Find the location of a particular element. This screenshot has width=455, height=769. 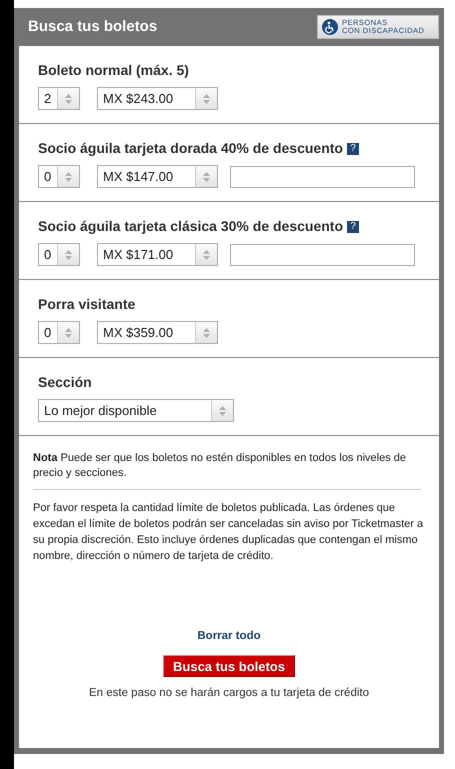

wheelchair-icon is located at coordinates (330, 27).